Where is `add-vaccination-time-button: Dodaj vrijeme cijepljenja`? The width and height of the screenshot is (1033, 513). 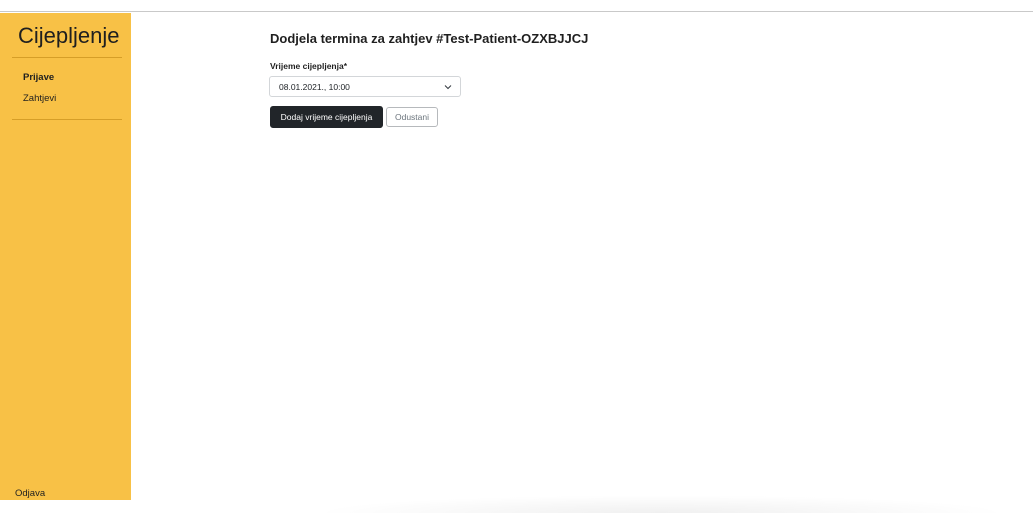 add-vaccination-time-button: Dodaj vrijeme cijepljenja is located at coordinates (326, 117).